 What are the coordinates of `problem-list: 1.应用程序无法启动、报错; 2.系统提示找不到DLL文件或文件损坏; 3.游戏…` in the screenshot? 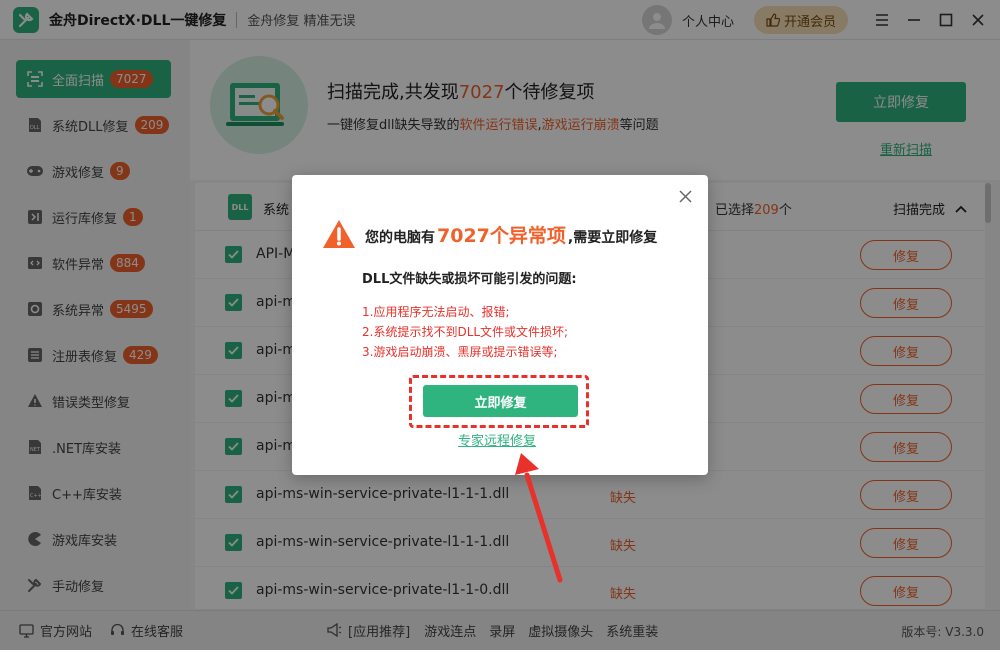 It's located at (465, 332).